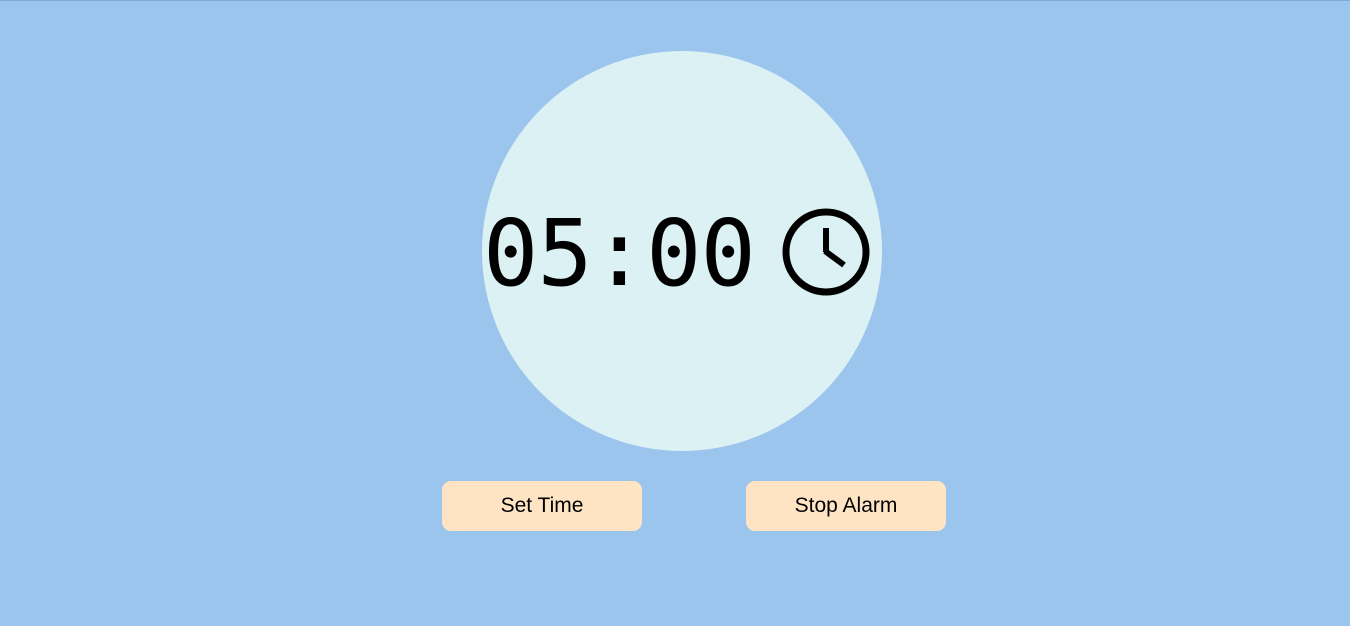  Describe the element at coordinates (826, 252) in the screenshot. I see `clock-icon` at that location.